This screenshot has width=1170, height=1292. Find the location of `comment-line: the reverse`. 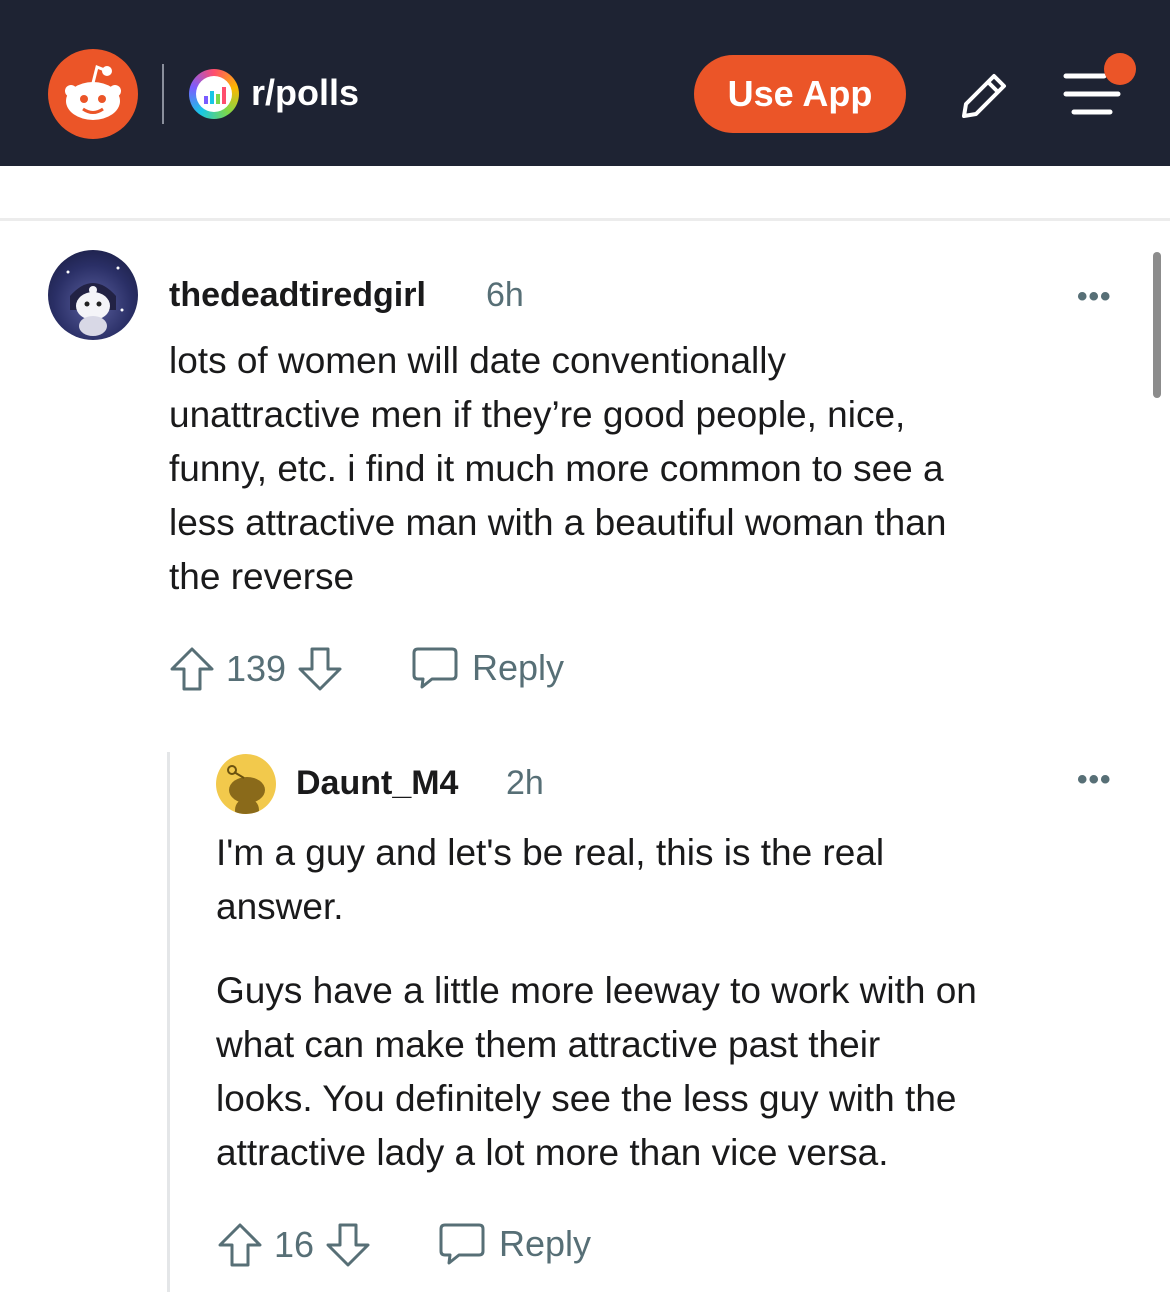

comment-line: the reverse is located at coordinates (262, 576).